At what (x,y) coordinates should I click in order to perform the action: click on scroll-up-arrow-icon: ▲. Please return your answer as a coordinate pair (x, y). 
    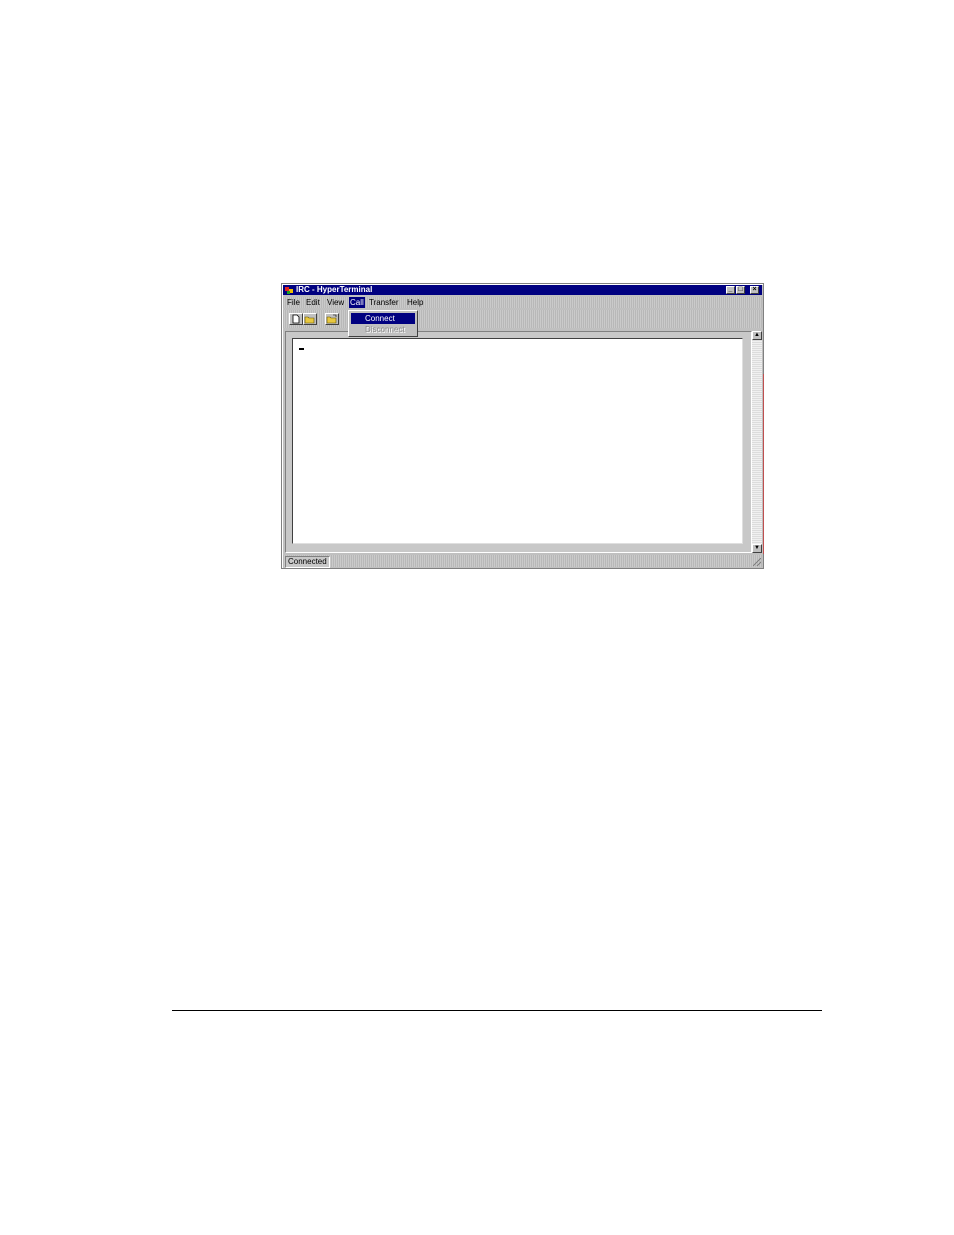
    Looking at the image, I should click on (757, 335).